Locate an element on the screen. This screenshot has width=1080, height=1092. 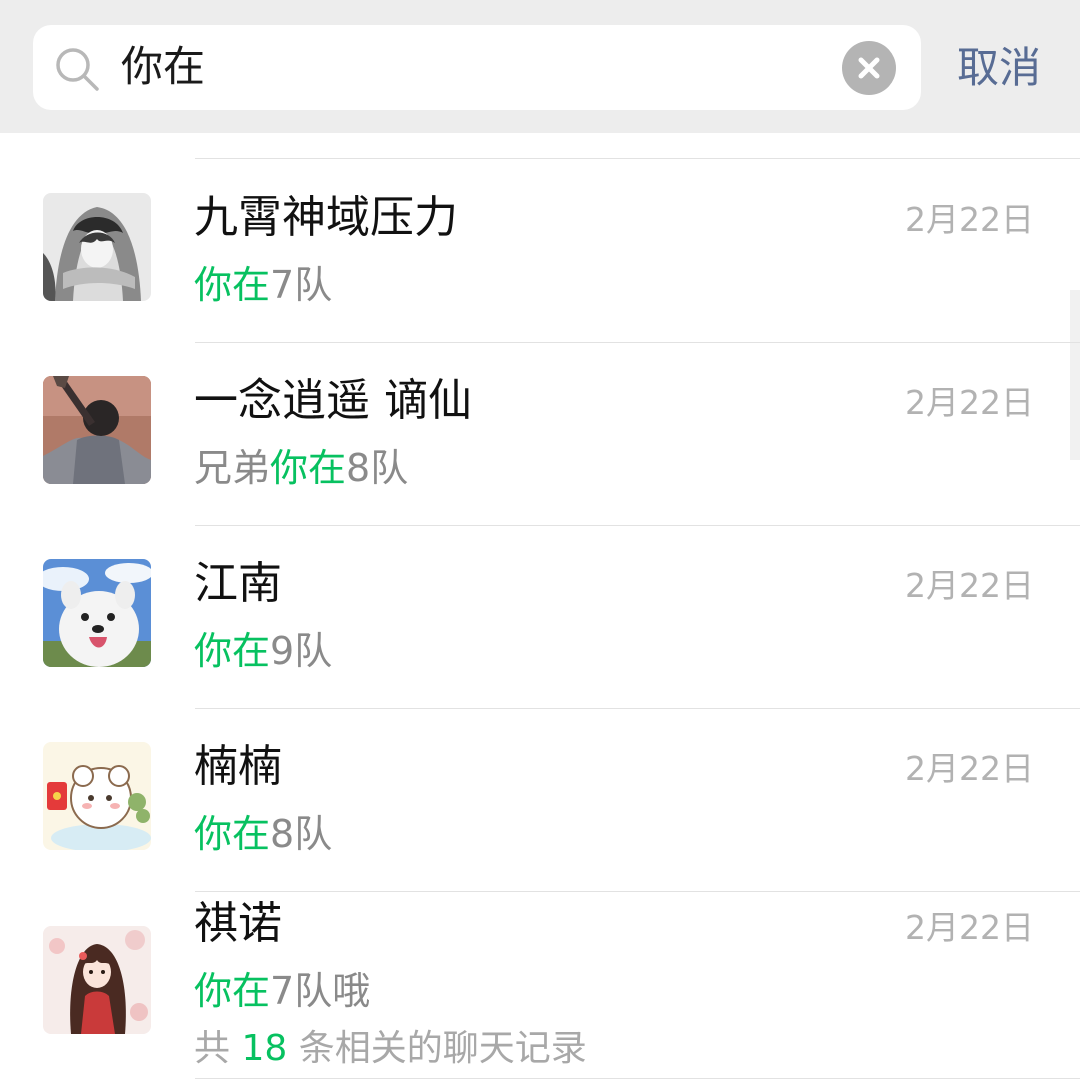
snippet-prefix: 兄弟 is located at coordinates (232, 468).